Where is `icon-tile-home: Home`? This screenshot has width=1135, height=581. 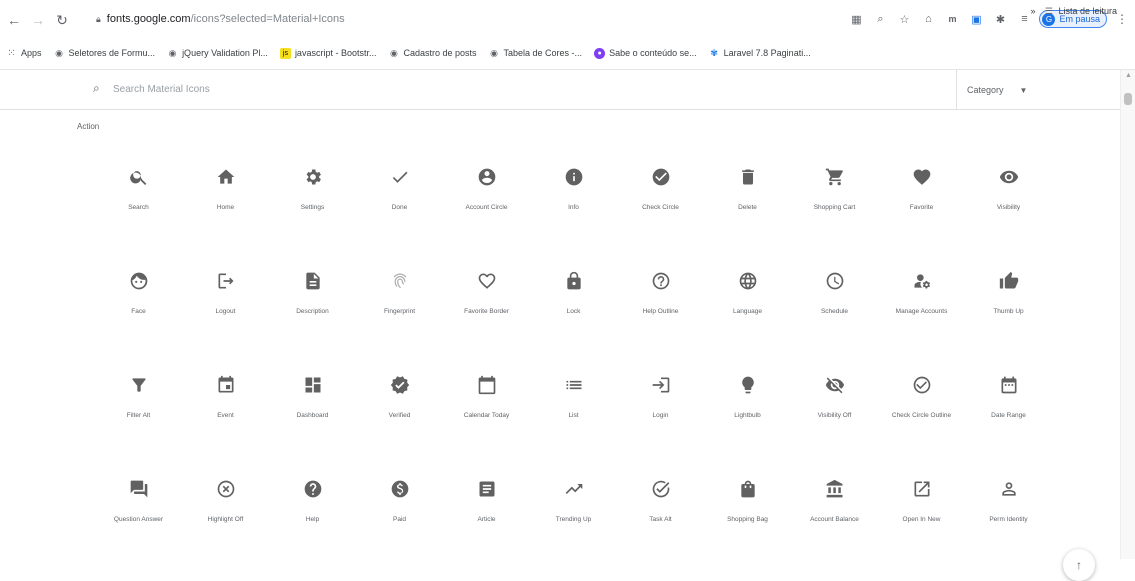 icon-tile-home: Home is located at coordinates (225, 217).